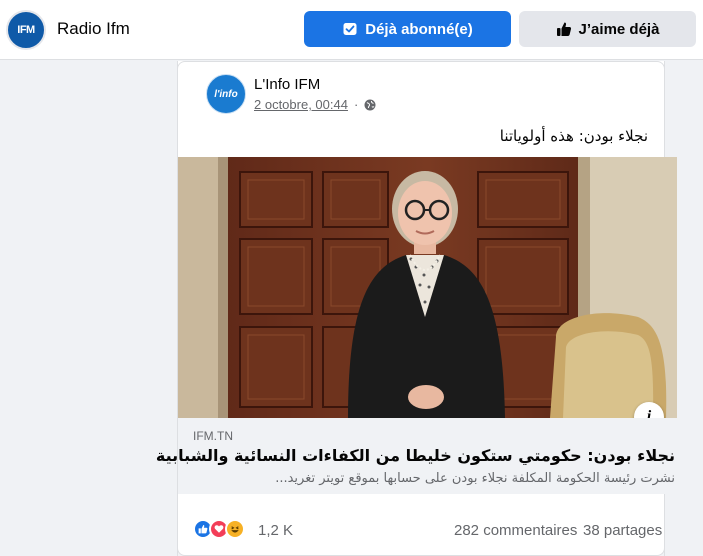 The image size is (703, 556). Describe the element at coordinates (93, 29) in the screenshot. I see `page-name: Radio Ifm` at that location.